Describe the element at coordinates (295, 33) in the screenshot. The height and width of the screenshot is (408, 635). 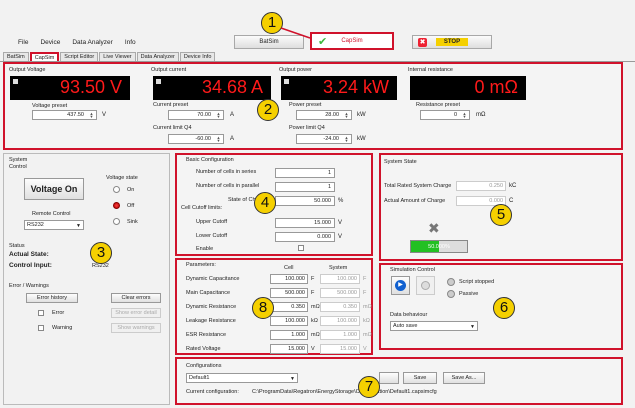
I see `callout-arrow` at that location.